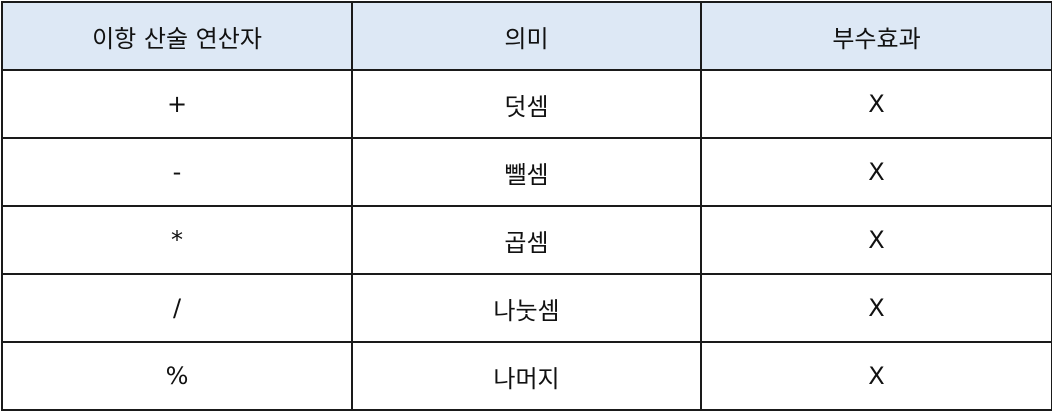 The width and height of the screenshot is (1052, 411). I want to click on operator-cell: /, so click(177, 308).